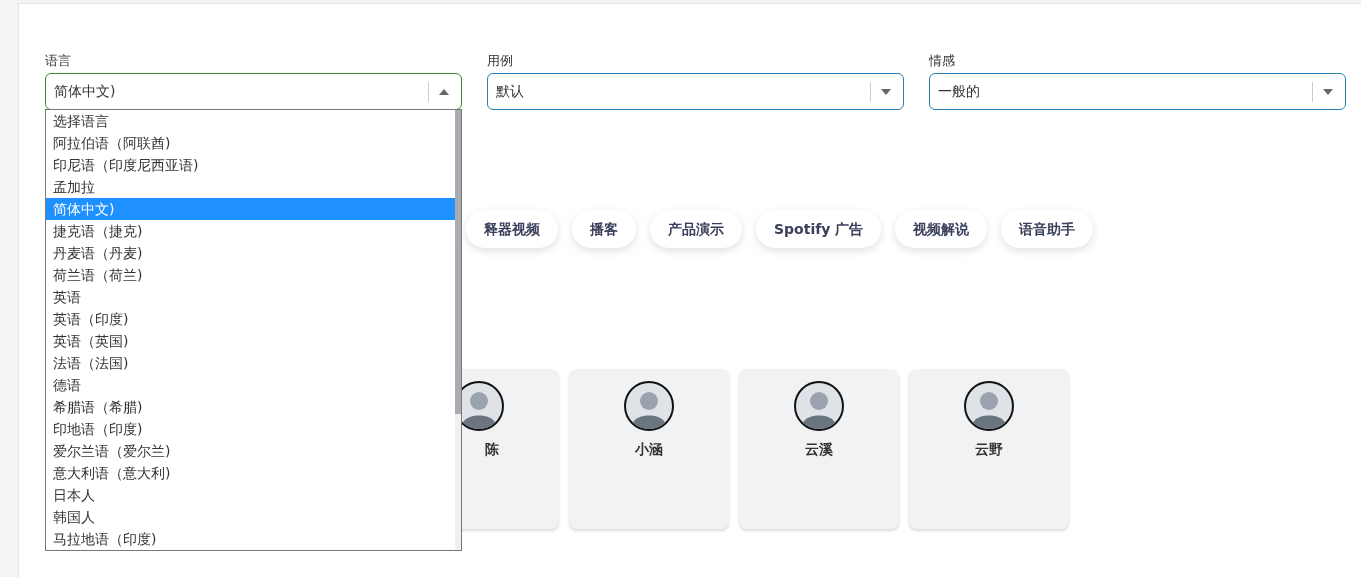 The height and width of the screenshot is (577, 1361). What do you see at coordinates (1047, 229) in the screenshot?
I see `use-case-chip: 语音助手` at bounding box center [1047, 229].